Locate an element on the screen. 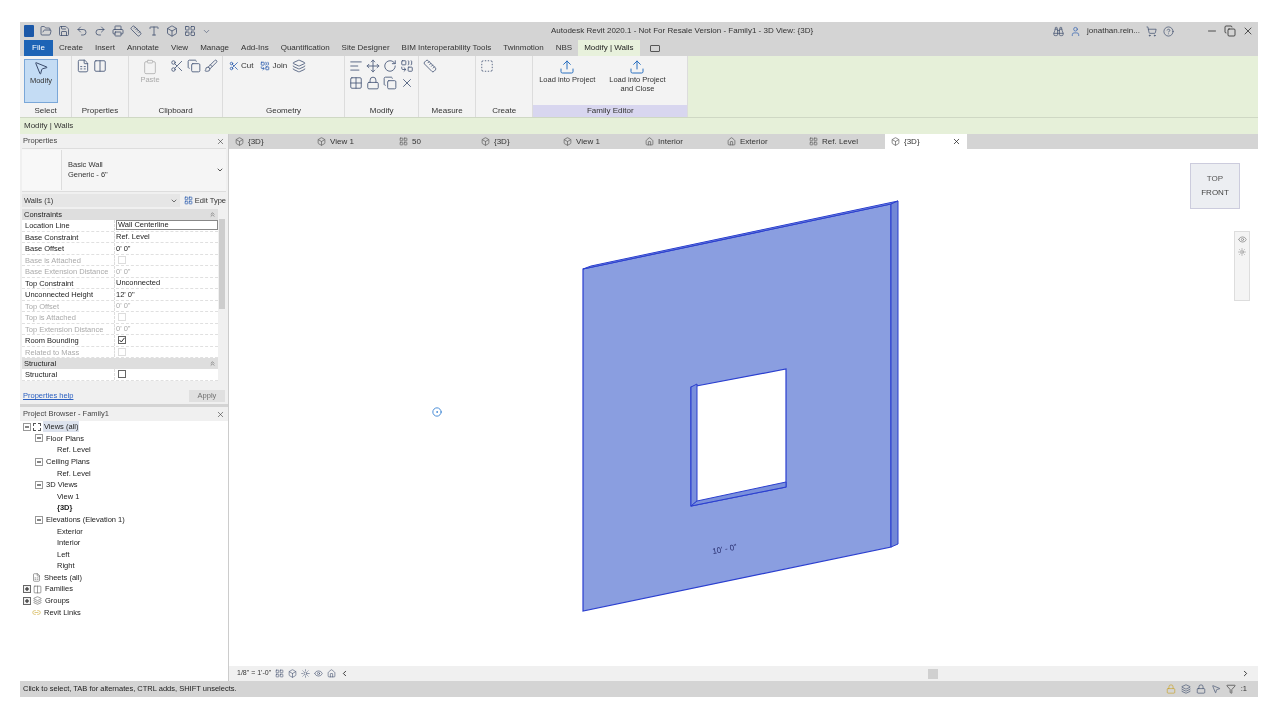  ribbon-tab: Quantification is located at coordinates (305, 48).